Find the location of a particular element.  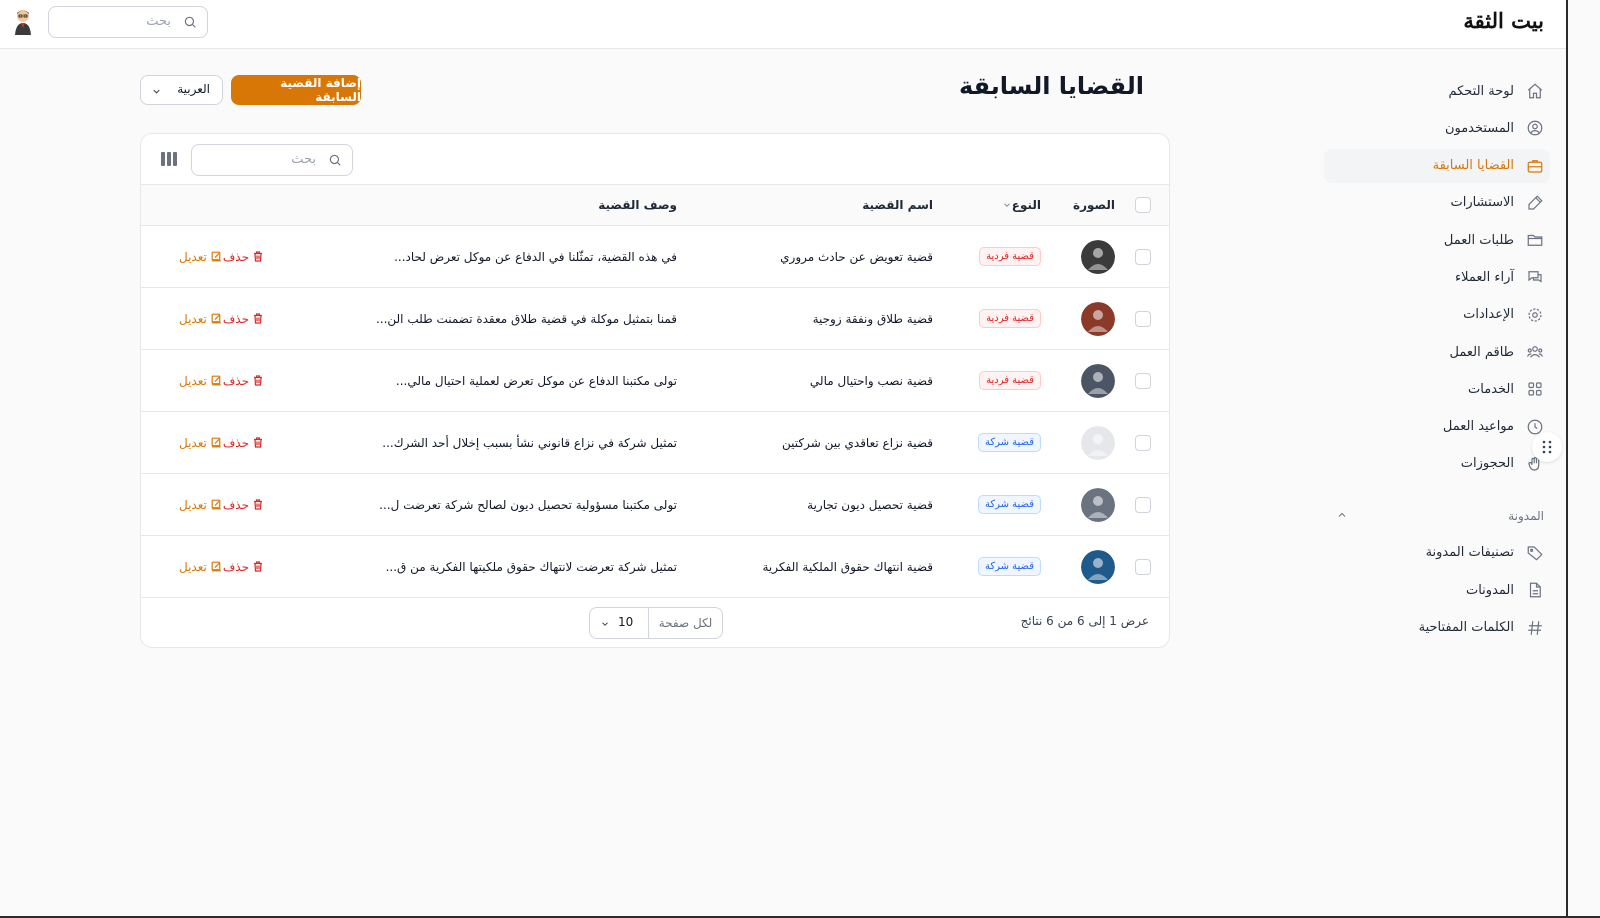

chat-bubbles-icon is located at coordinates (1535, 277).